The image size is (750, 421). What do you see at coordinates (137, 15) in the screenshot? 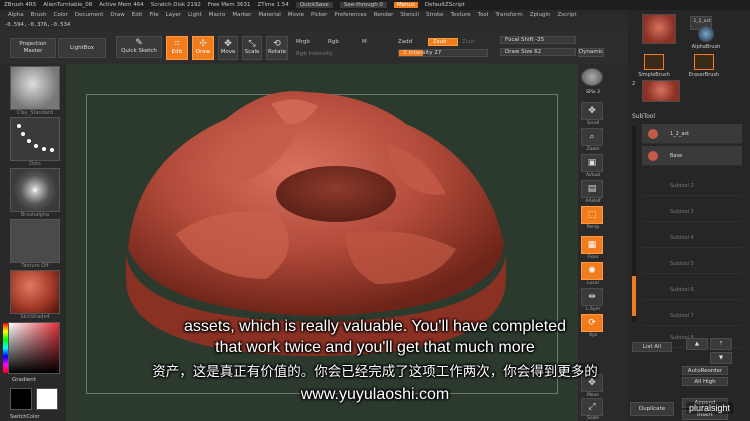
I see `menu-edit: Edit` at bounding box center [137, 15].